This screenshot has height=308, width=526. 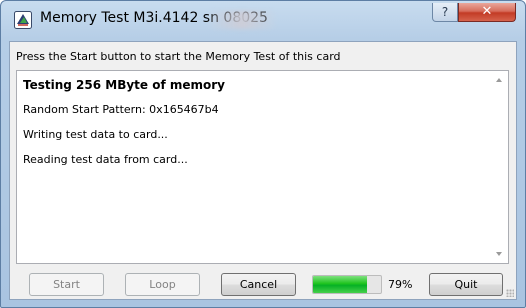 What do you see at coordinates (124, 85) in the screenshot?
I see `log-line-heading: Testing 256 MByte of memory` at bounding box center [124, 85].